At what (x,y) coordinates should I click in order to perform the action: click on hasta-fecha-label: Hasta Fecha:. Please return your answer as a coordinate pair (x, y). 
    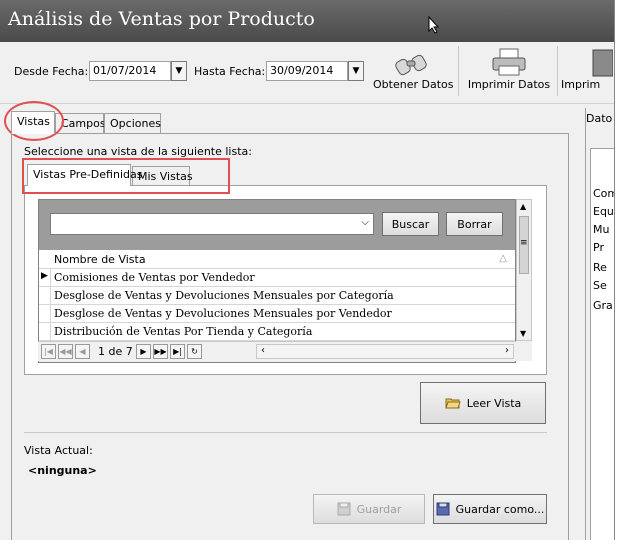
    Looking at the image, I should click on (230, 71).